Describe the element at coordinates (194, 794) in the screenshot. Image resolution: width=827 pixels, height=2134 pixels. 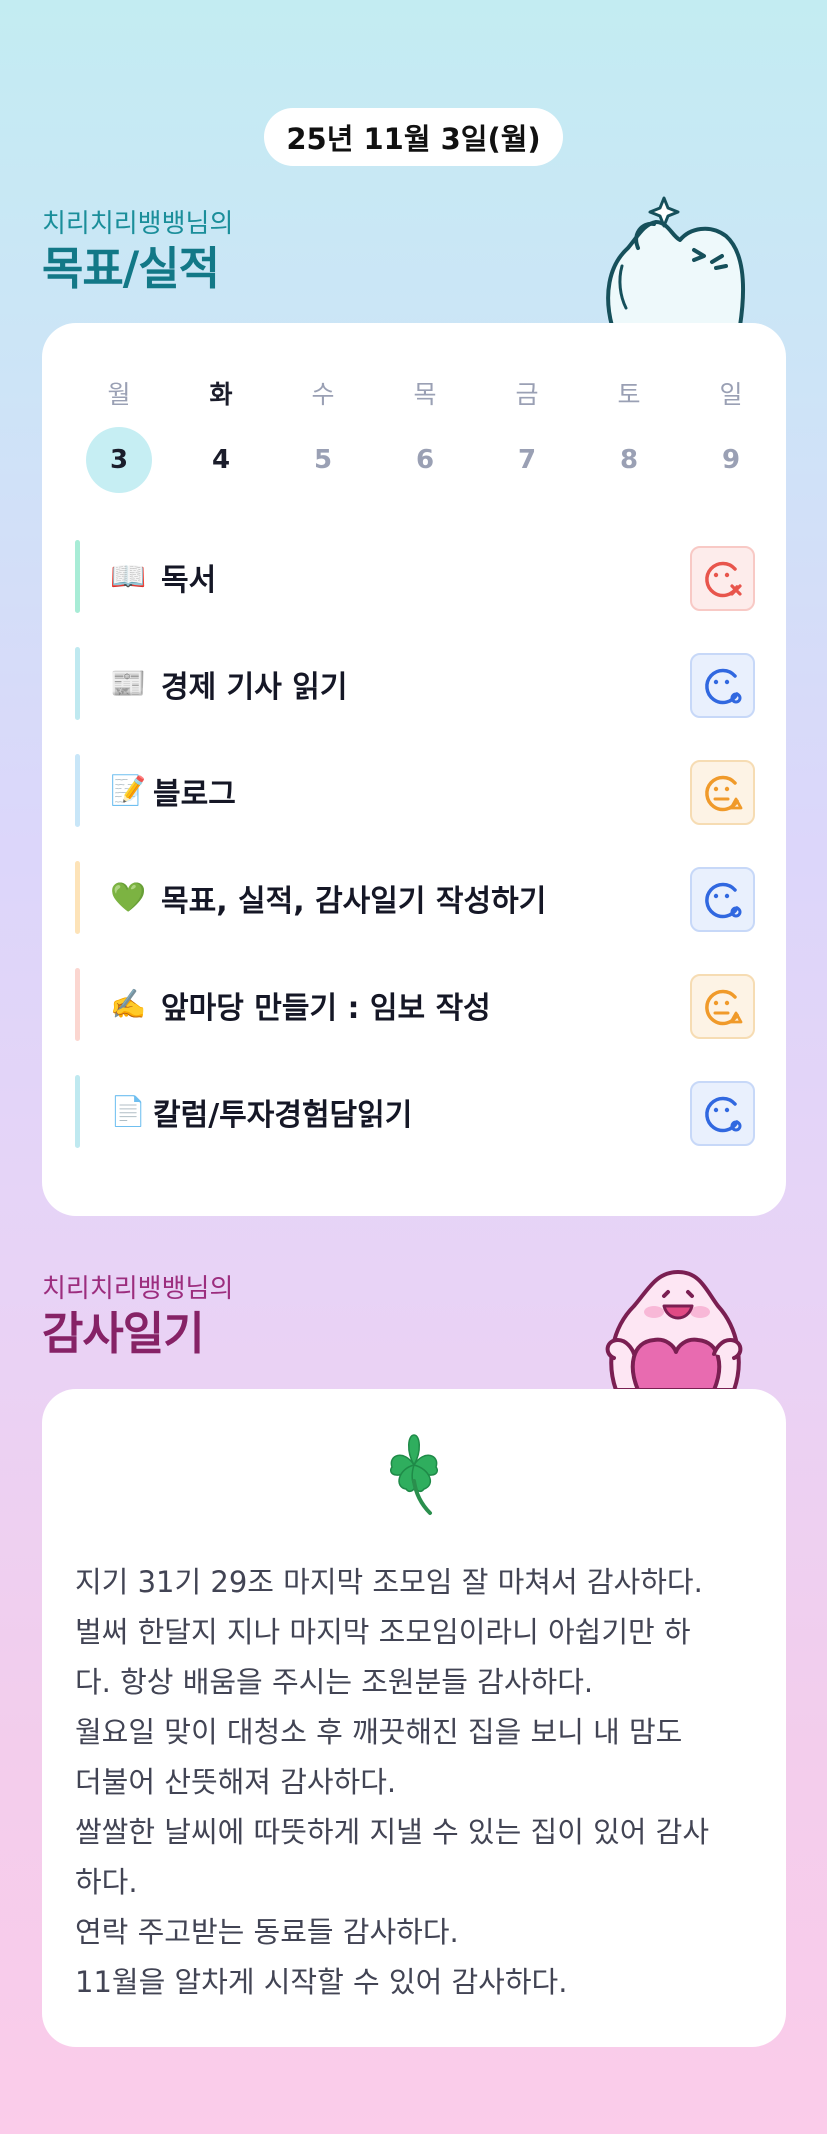
I see `goal-label: 블로그` at that location.